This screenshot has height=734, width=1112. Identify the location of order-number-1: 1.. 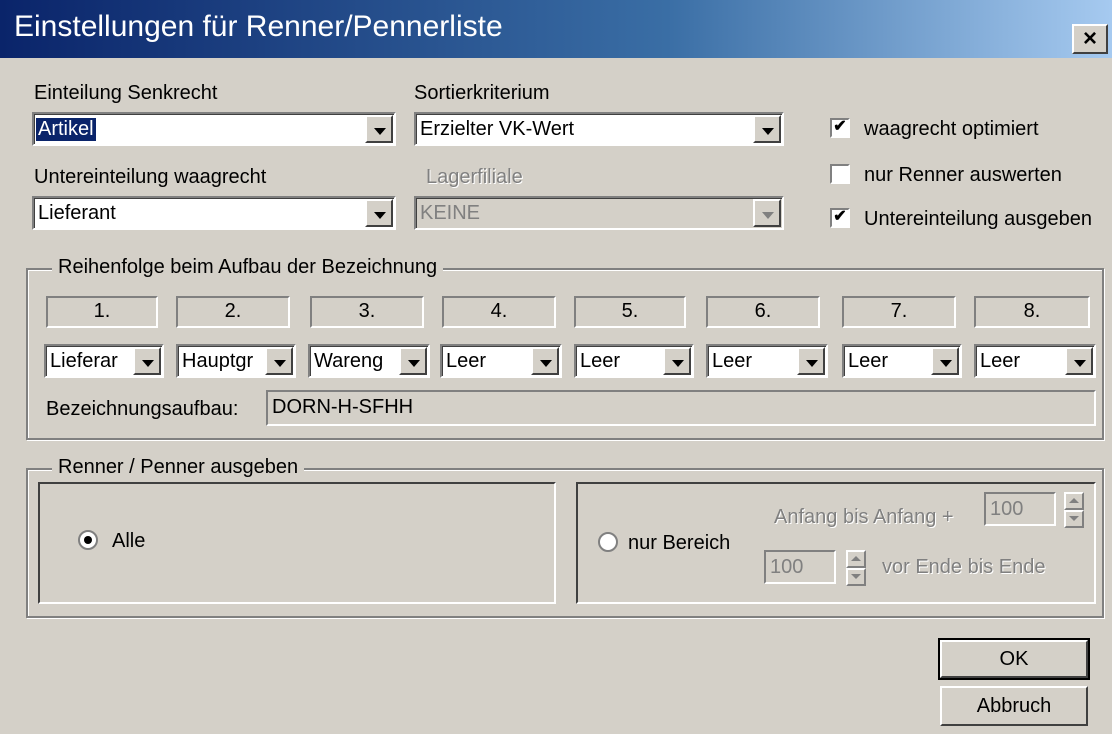
(102, 312).